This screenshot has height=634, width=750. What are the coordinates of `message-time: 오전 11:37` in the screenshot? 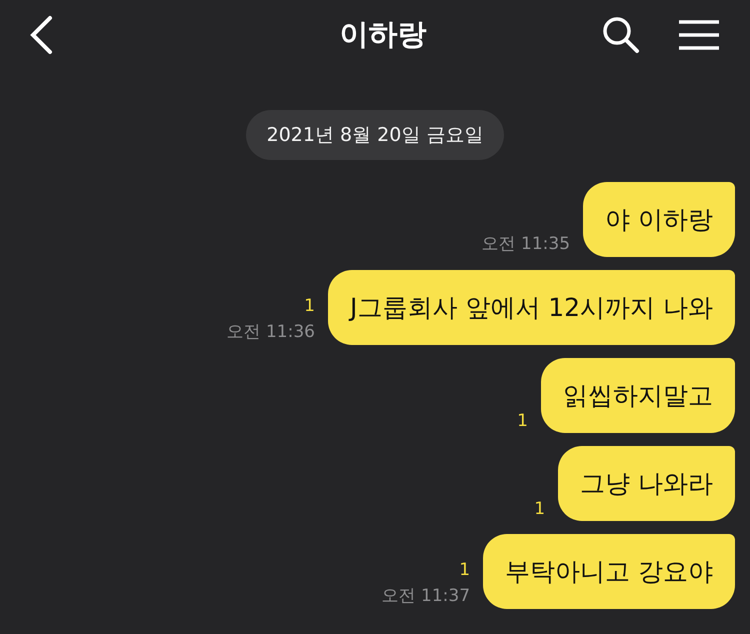 It's located at (426, 596).